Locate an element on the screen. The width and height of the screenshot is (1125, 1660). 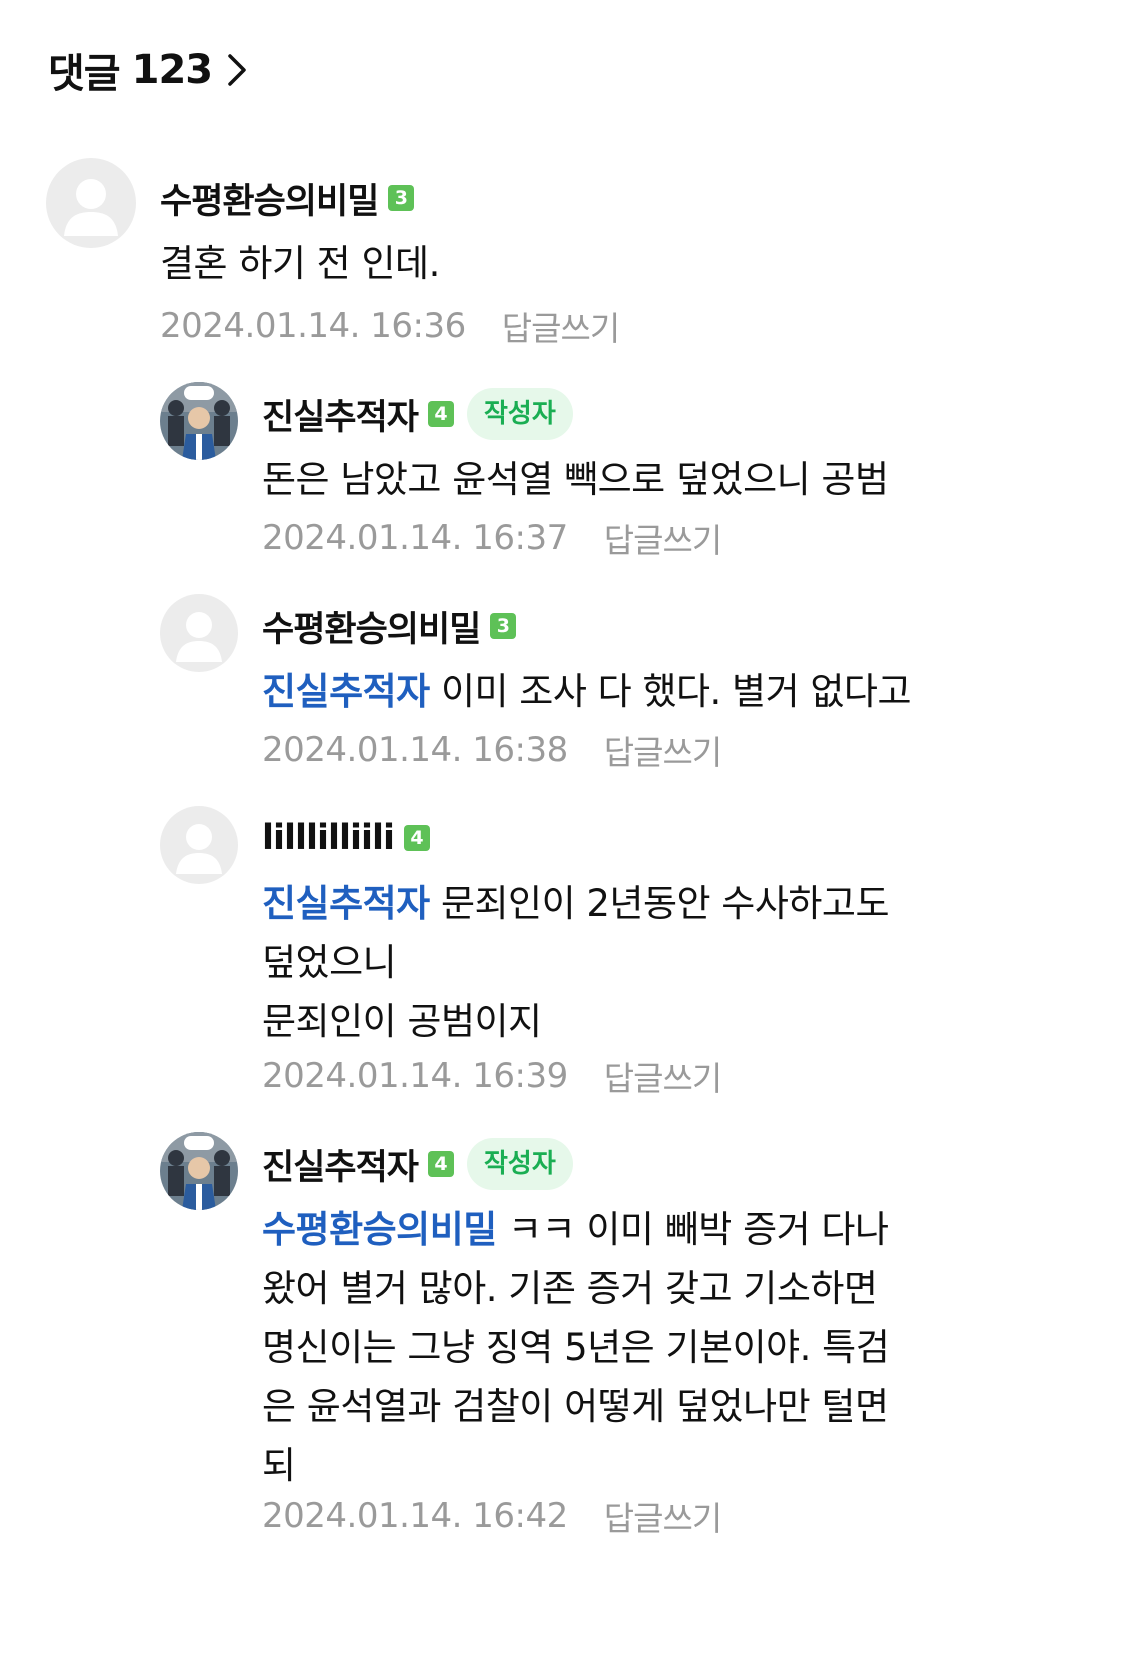
chevron-right-icon is located at coordinates (237, 70).